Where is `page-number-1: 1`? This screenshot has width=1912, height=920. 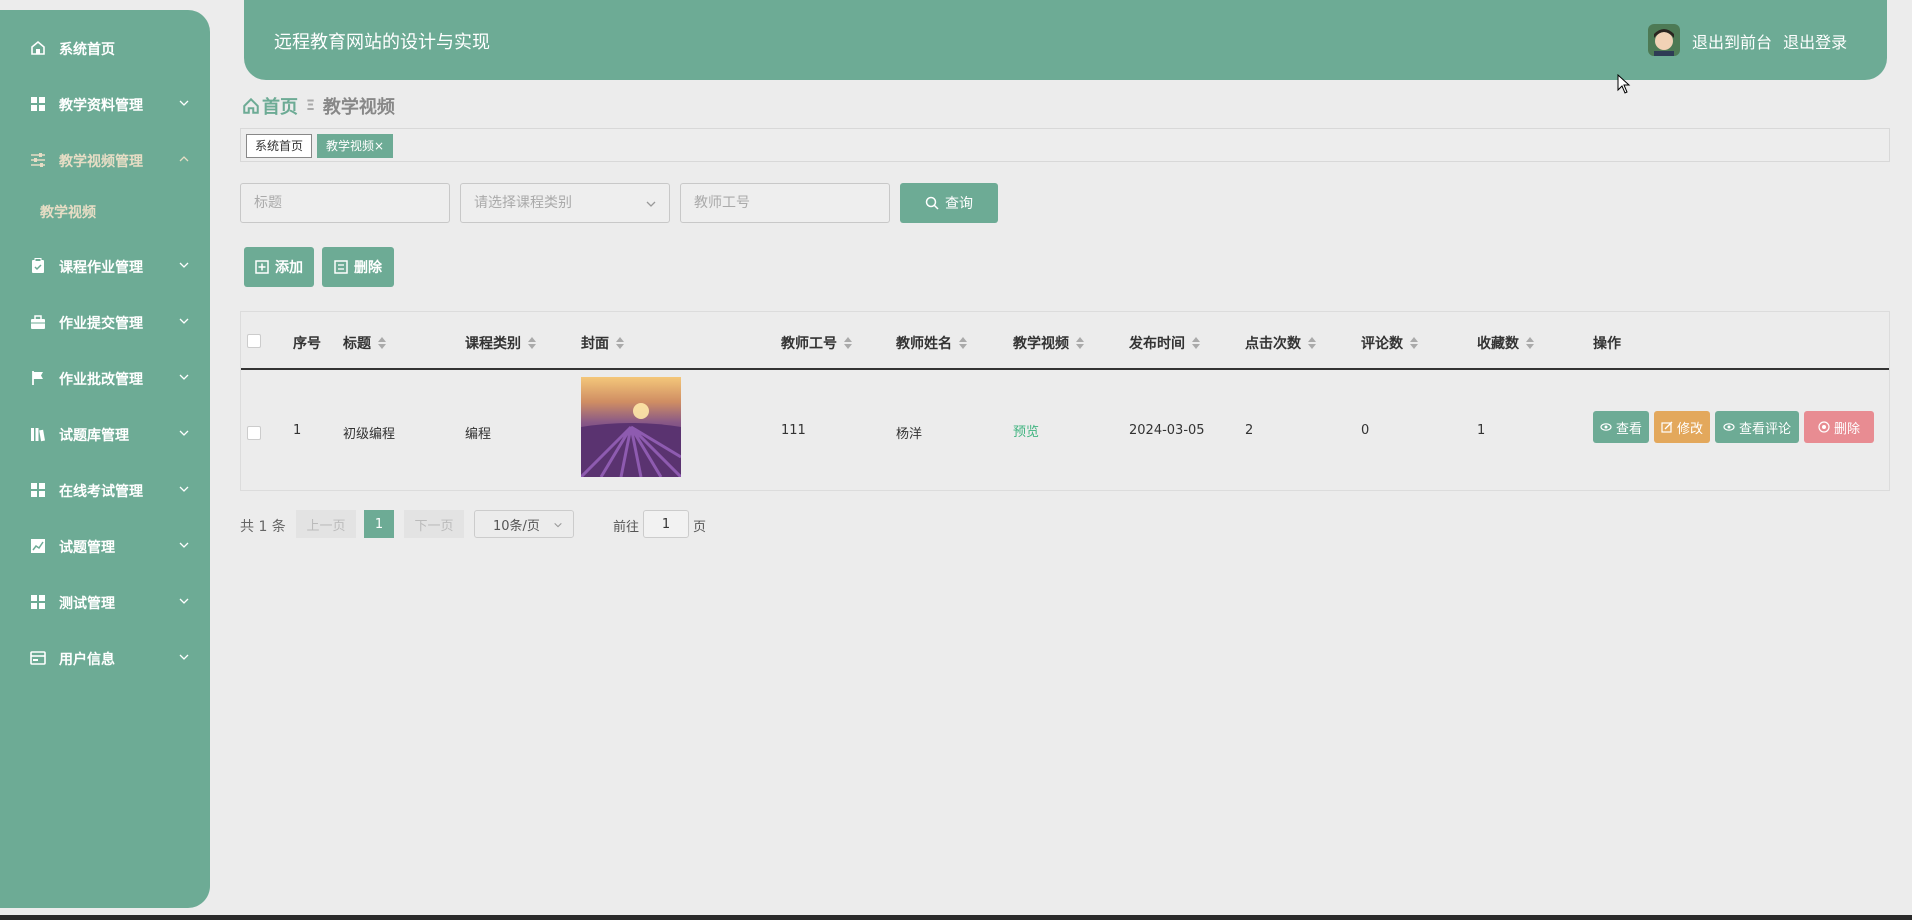
page-number-1: 1 is located at coordinates (379, 524).